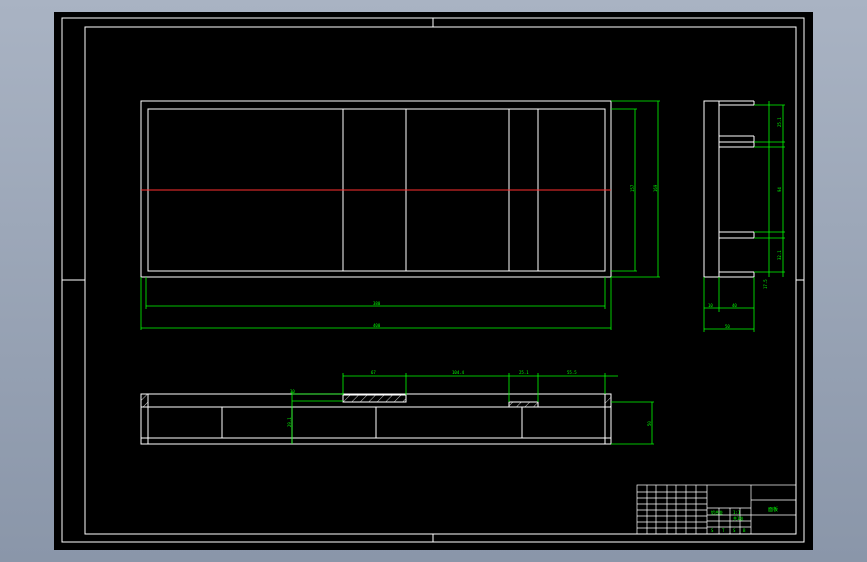 This screenshot has height=562, width=867. Describe the element at coordinates (523, 404) in the screenshot. I see `hatched-profile-right` at that location.